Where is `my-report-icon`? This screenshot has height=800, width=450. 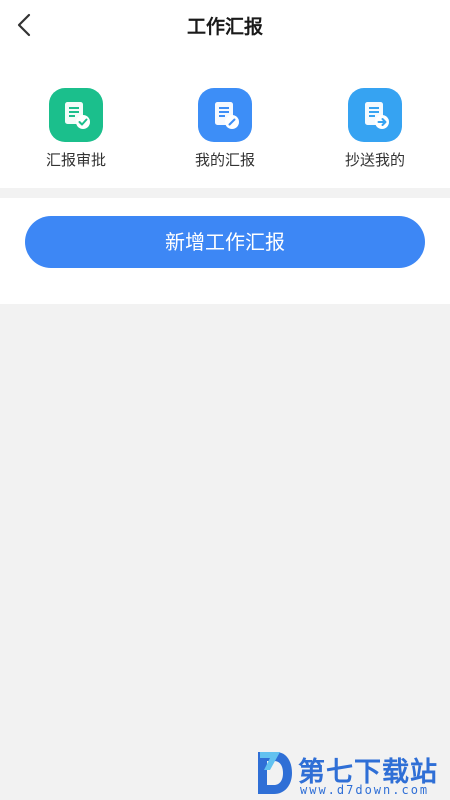
my-report-icon is located at coordinates (227, 115).